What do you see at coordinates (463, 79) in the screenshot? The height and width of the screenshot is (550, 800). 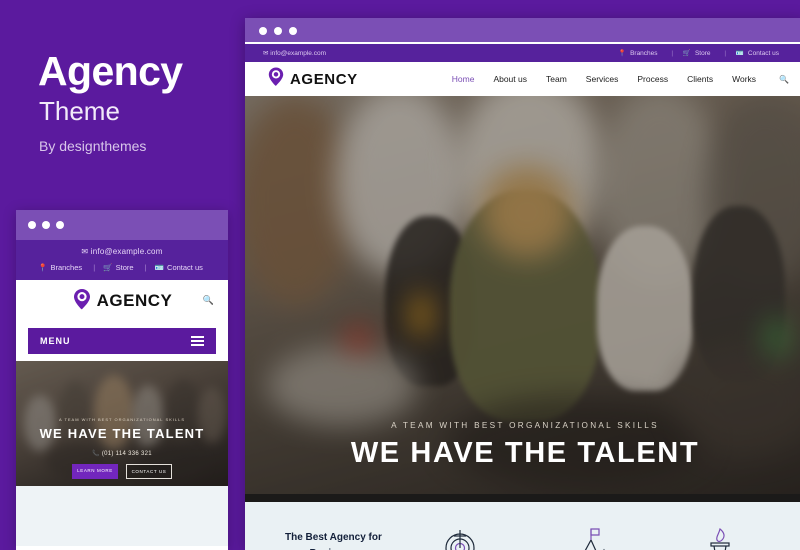 I see `nav-item-home: Home` at bounding box center [463, 79].